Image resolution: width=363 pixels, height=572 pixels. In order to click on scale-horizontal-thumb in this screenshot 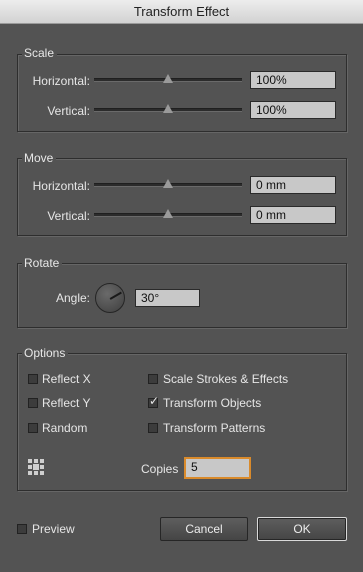, I will do `click(168, 78)`.